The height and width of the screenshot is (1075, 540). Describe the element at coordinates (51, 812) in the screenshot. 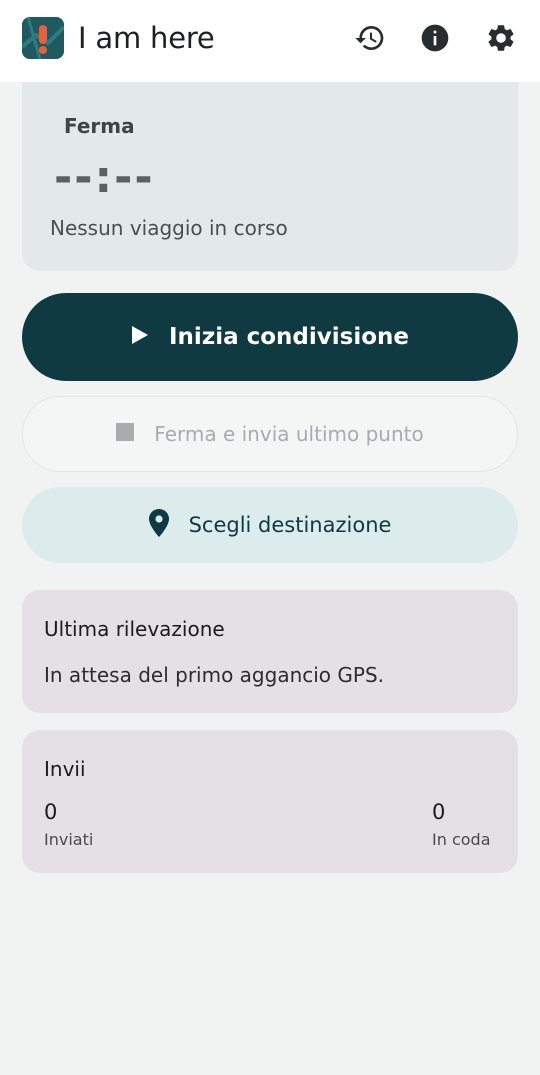

I see `sent-count: 0` at that location.